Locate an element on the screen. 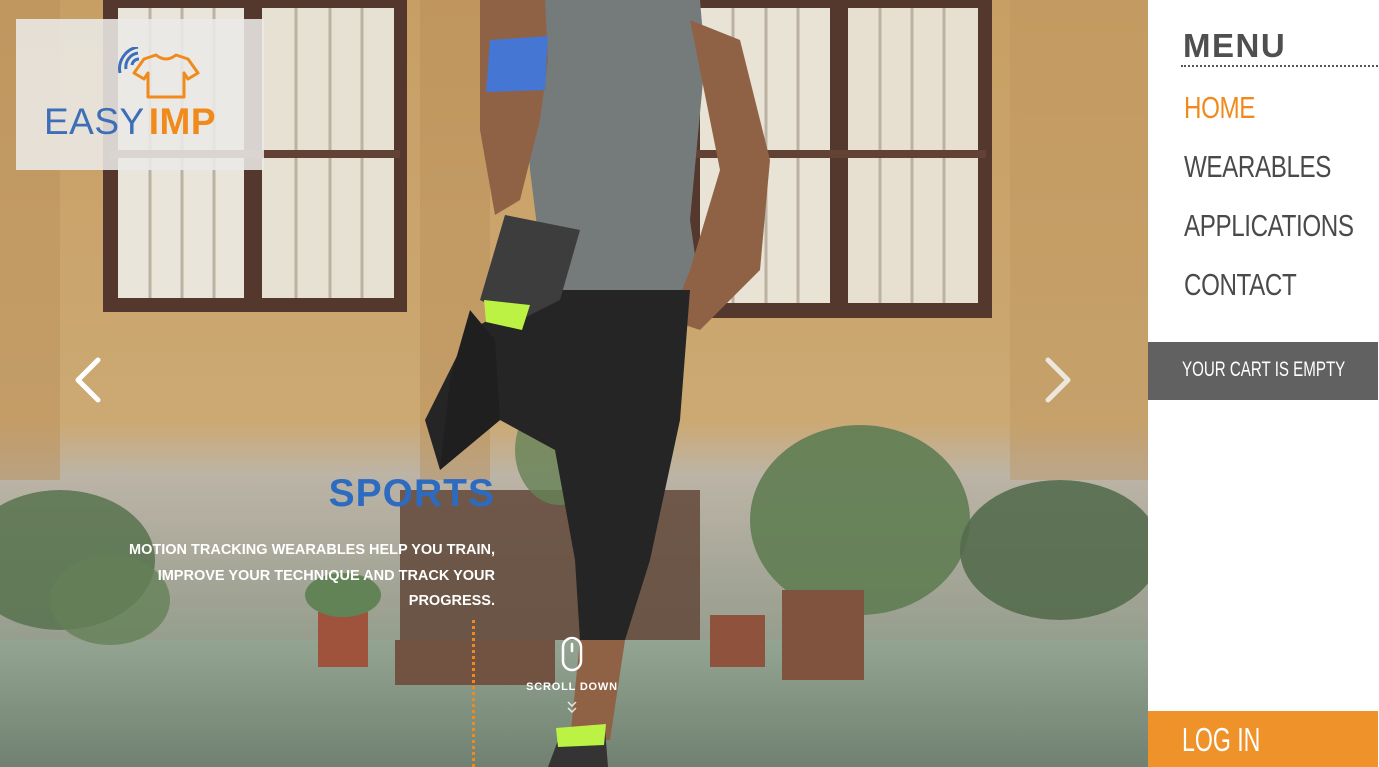  logo-word-easy: EASY is located at coordinates (94, 121).